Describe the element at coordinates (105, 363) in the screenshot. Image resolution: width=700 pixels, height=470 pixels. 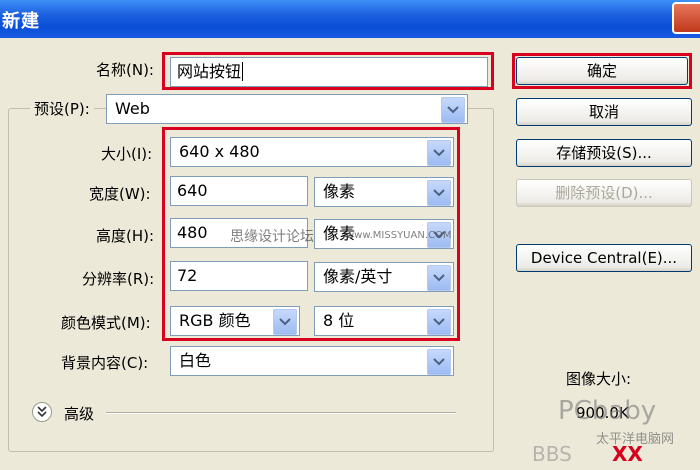
I see `background-label: 背景内容(C):` at that location.